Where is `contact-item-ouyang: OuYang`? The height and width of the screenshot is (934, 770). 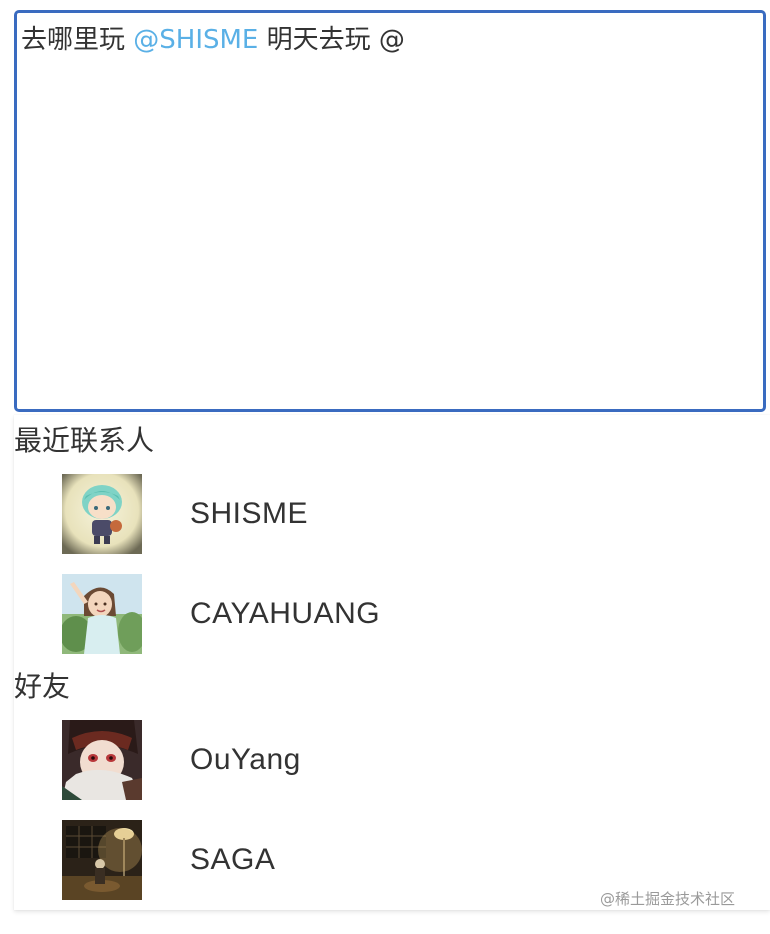 contact-item-ouyang: OuYang is located at coordinates (362, 760).